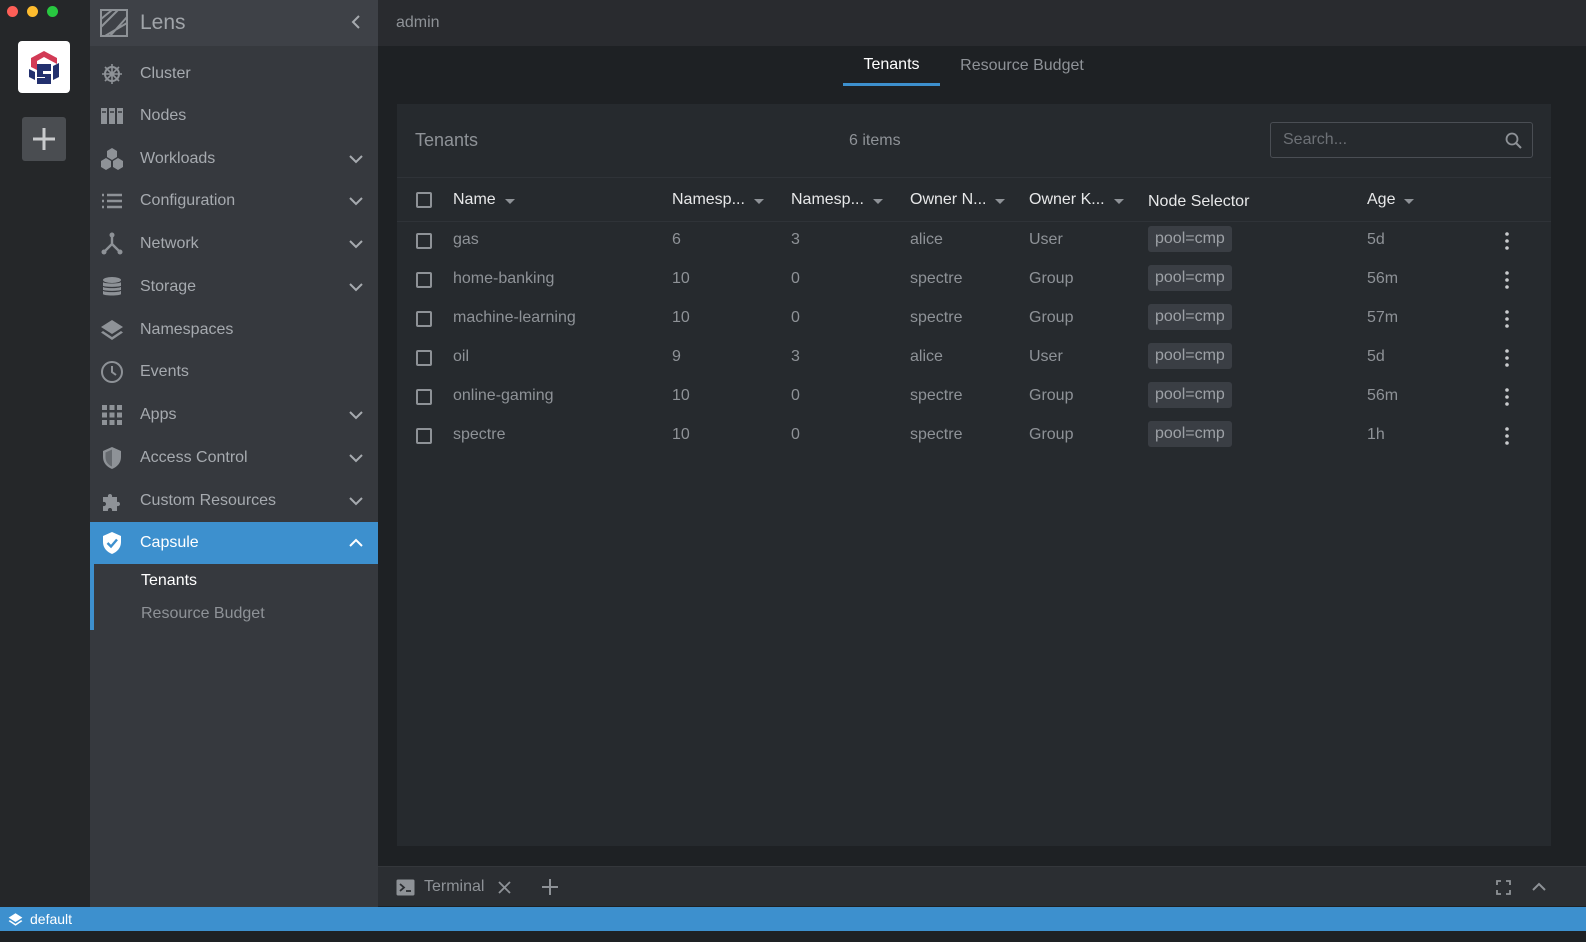  I want to click on node-selector-badge: pool=cmp, so click(1190, 239).